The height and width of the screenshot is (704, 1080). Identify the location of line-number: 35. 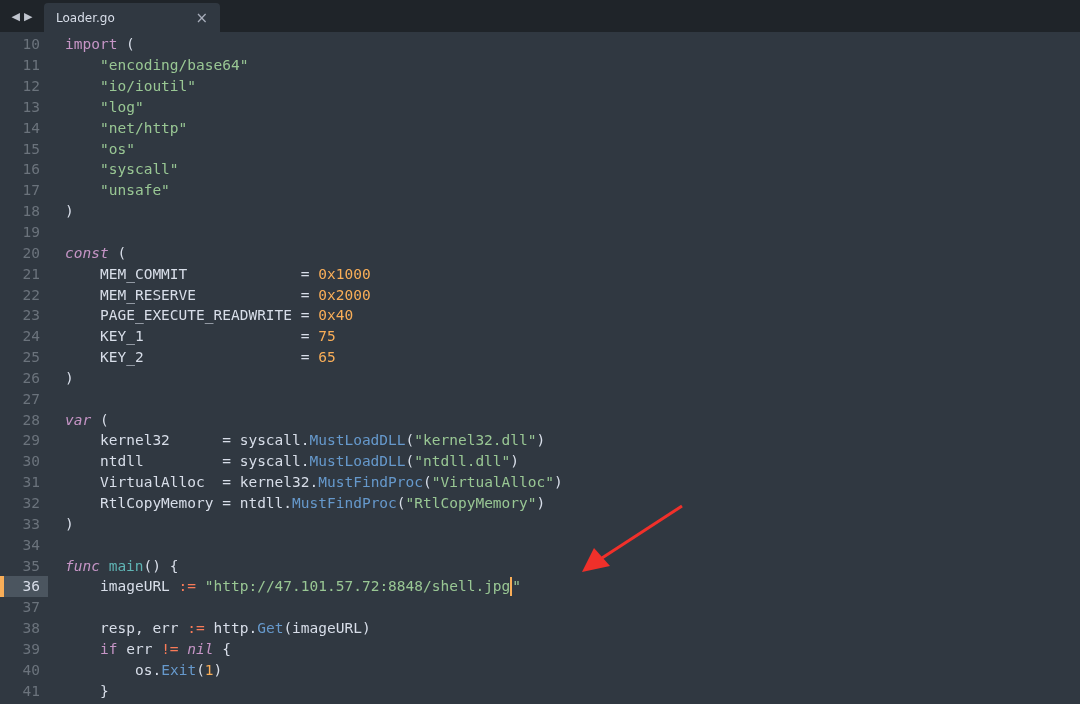
(31, 566).